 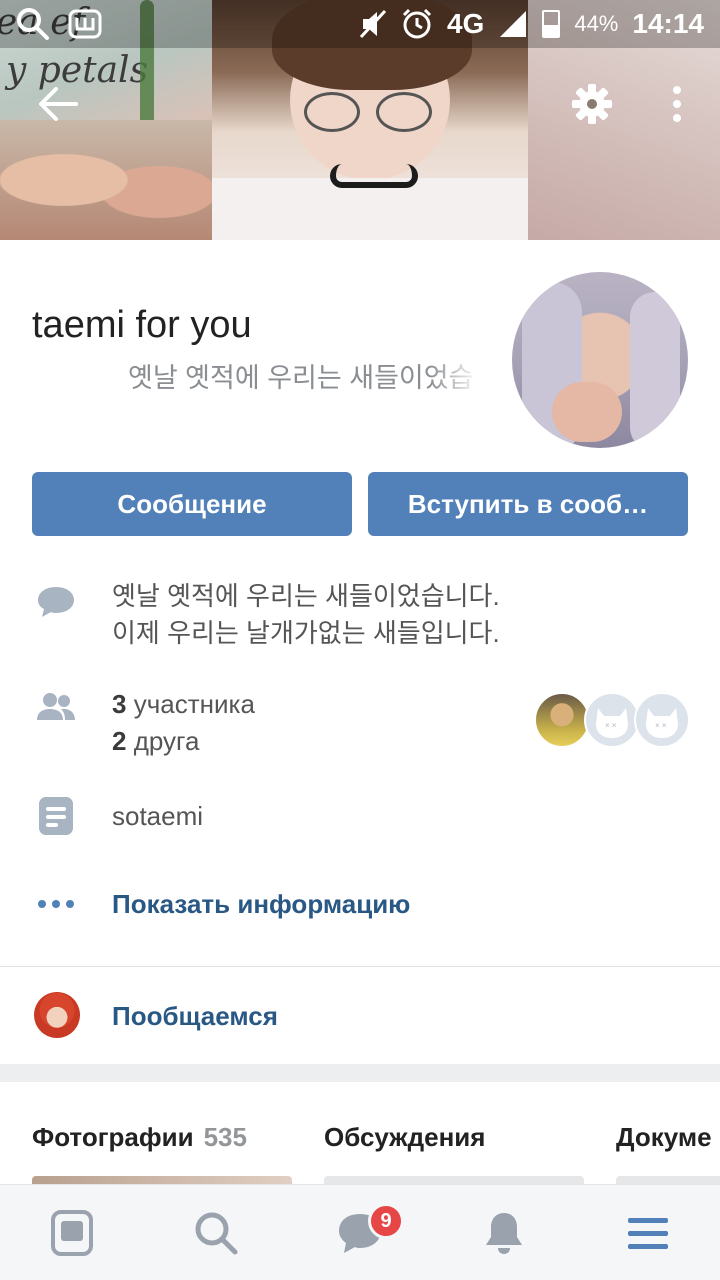 What do you see at coordinates (304, 375) in the screenshot?
I see `group-status: 옛날 옛적에 우리는 새들이었습` at bounding box center [304, 375].